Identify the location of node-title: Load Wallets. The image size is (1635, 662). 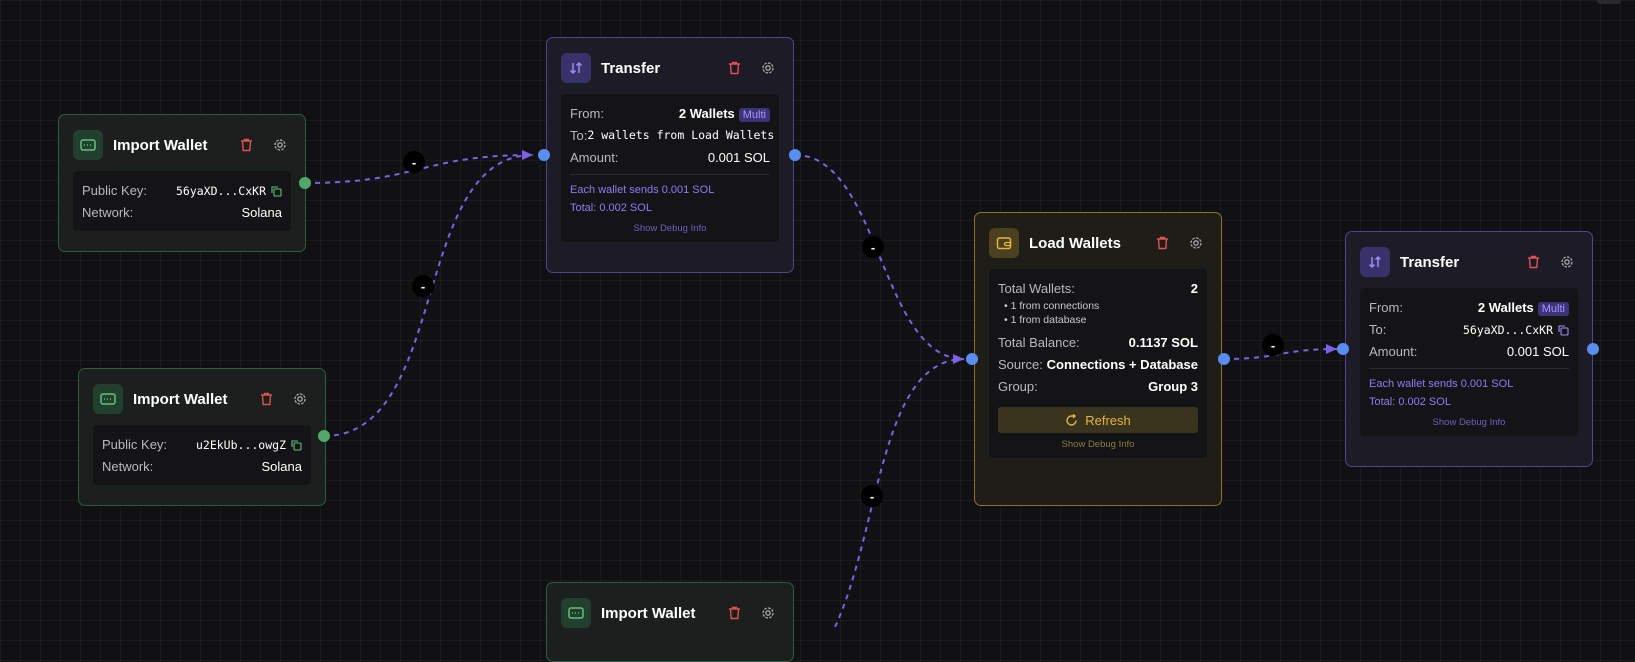
(1075, 243).